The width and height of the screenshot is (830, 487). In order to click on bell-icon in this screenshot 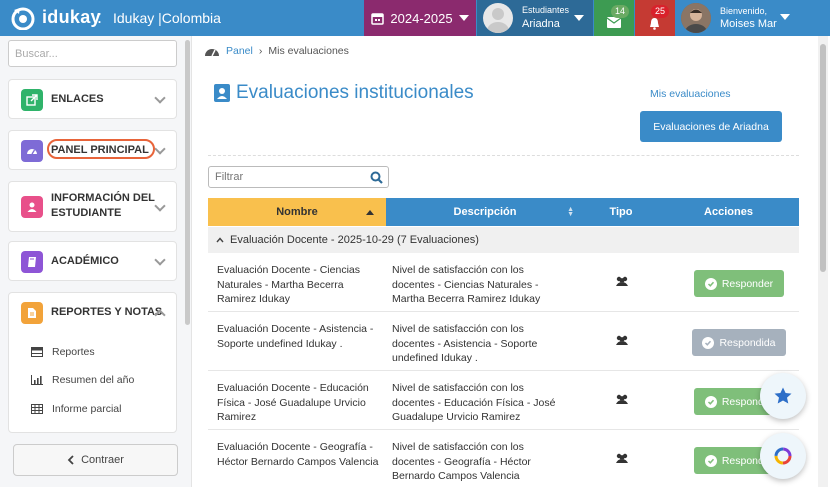, I will do `click(654, 24)`.